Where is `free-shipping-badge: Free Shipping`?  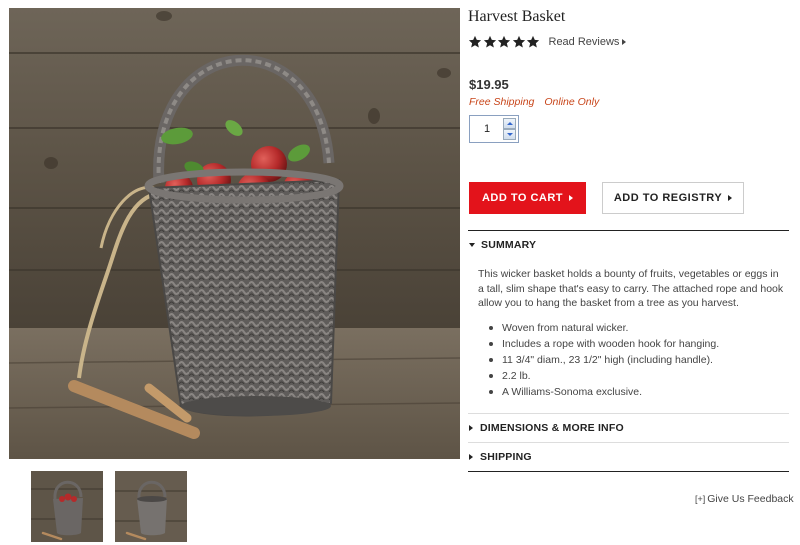
free-shipping-badge: Free Shipping is located at coordinates (502, 102).